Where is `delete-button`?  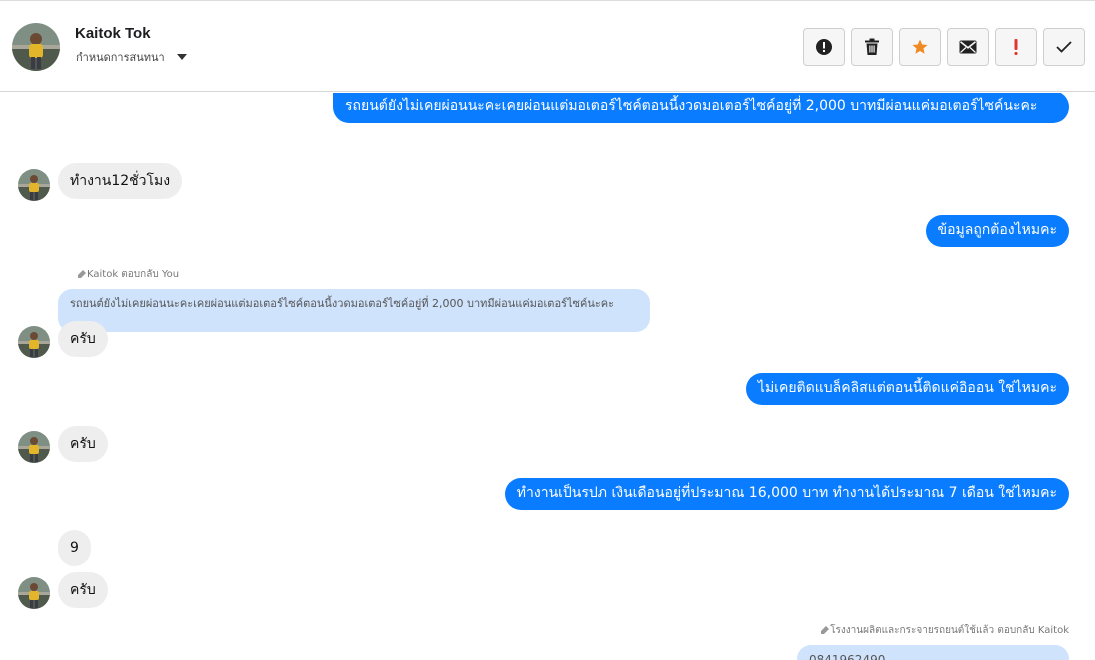 delete-button is located at coordinates (872, 47).